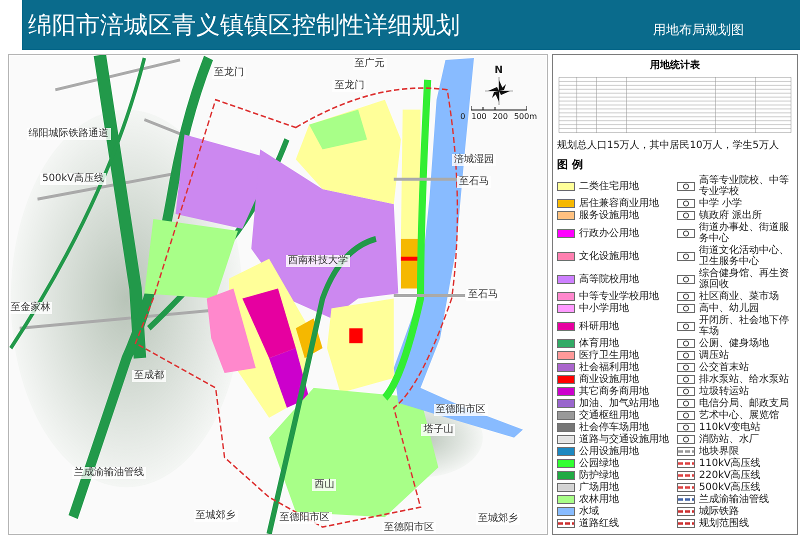 The image size is (800, 537). What do you see at coordinates (744, 279) in the screenshot?
I see `legend-label: 综合健身馆、再生资源回收` at bounding box center [744, 279].